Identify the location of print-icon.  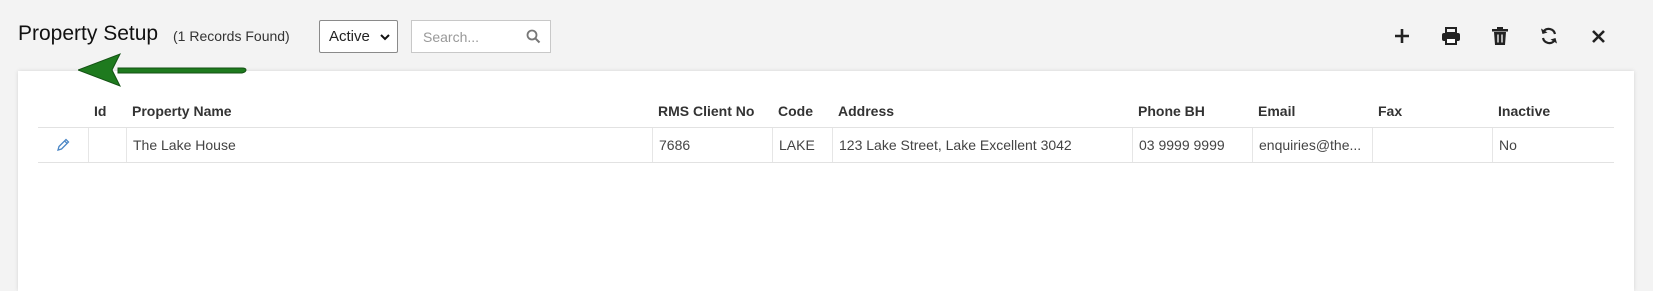
(1451, 36).